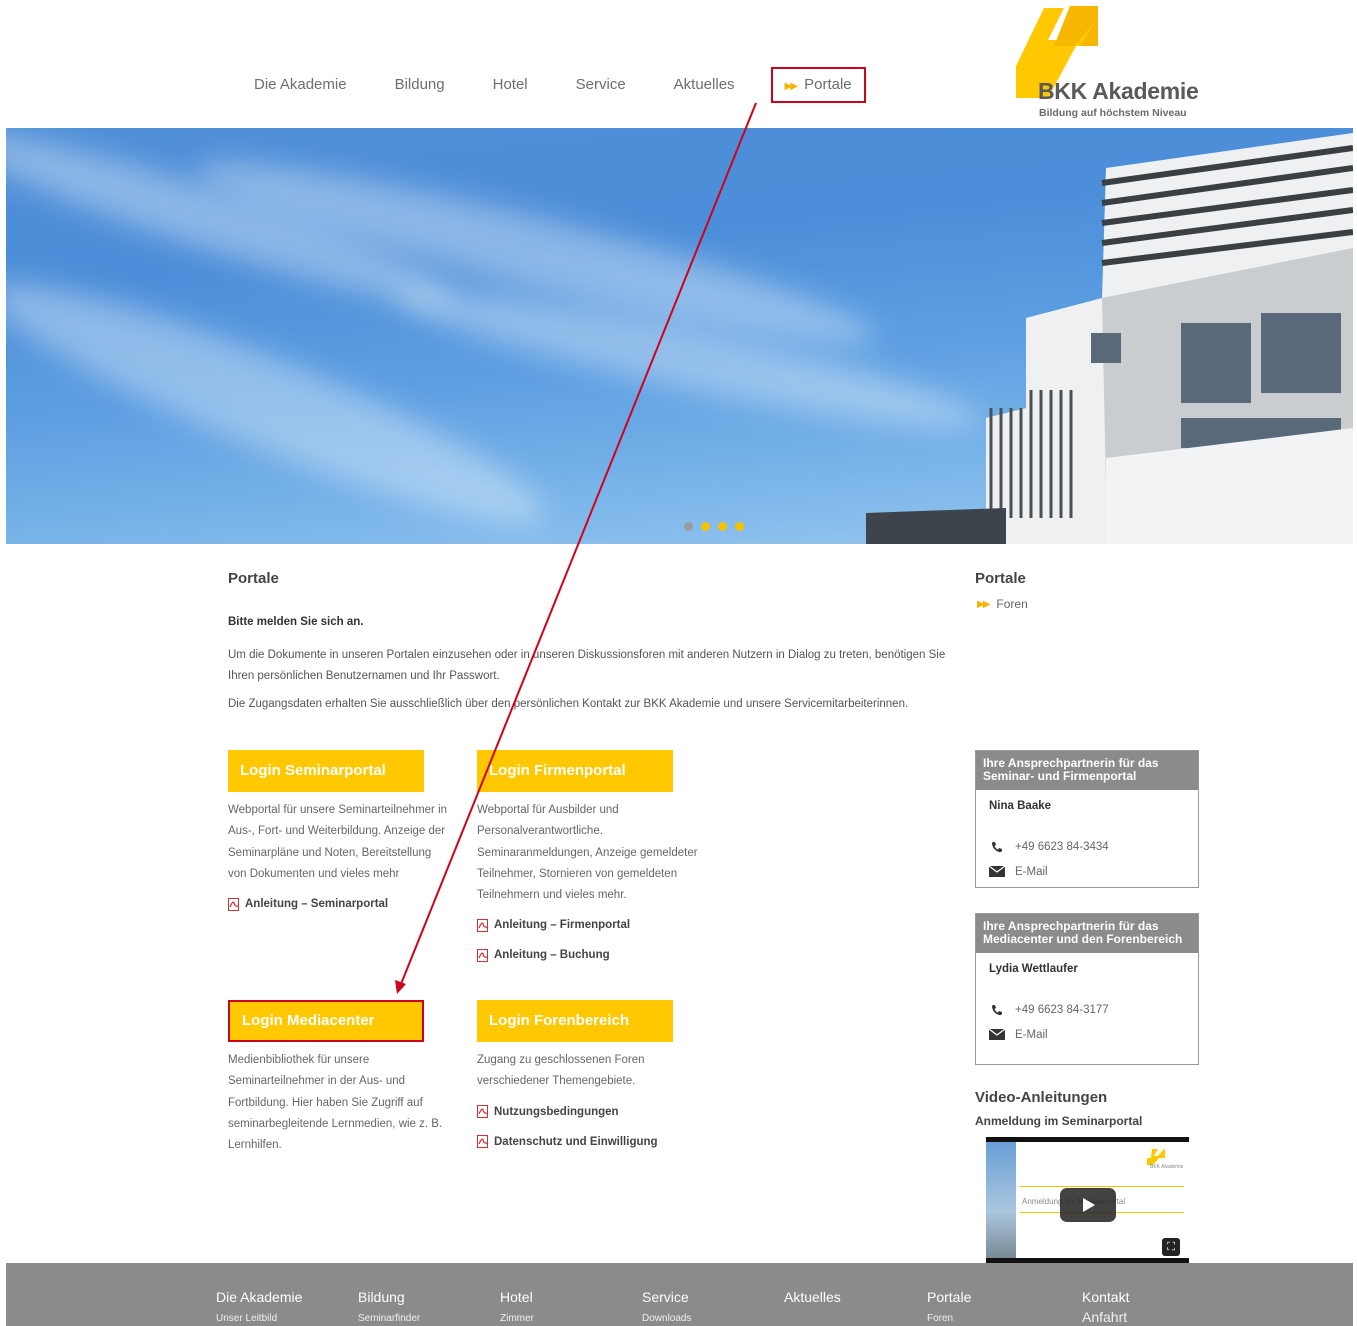  I want to click on nav-portale: ▶▶ Portale, so click(818, 85).